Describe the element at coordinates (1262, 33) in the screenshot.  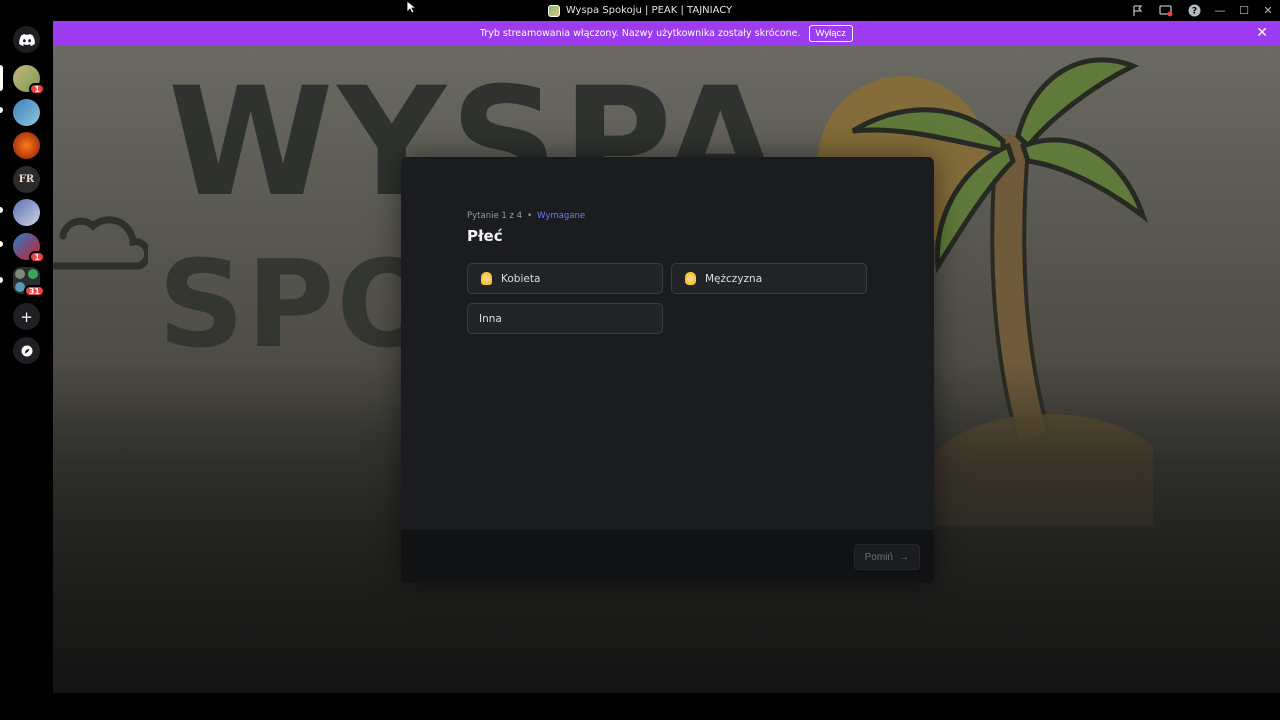
I see `close-banner-icon: ✕` at that location.